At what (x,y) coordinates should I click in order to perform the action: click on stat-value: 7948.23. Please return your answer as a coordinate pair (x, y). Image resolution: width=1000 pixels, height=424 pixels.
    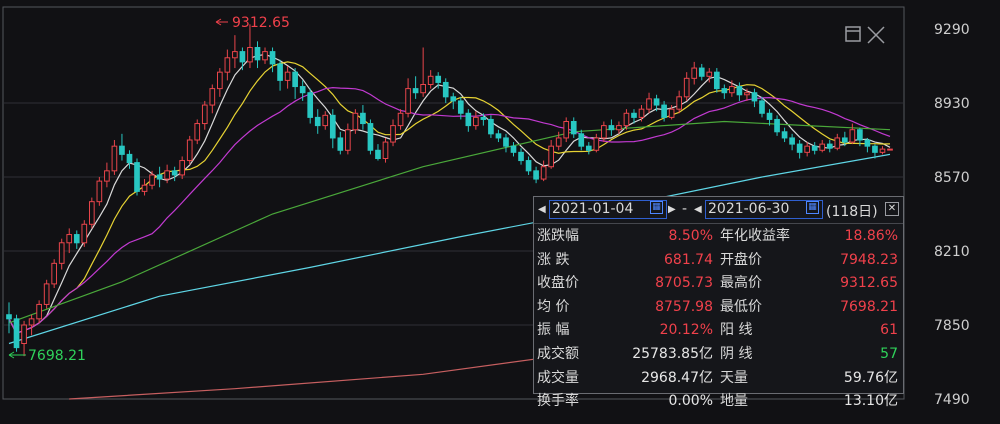
    Looking at the image, I should click on (869, 259).